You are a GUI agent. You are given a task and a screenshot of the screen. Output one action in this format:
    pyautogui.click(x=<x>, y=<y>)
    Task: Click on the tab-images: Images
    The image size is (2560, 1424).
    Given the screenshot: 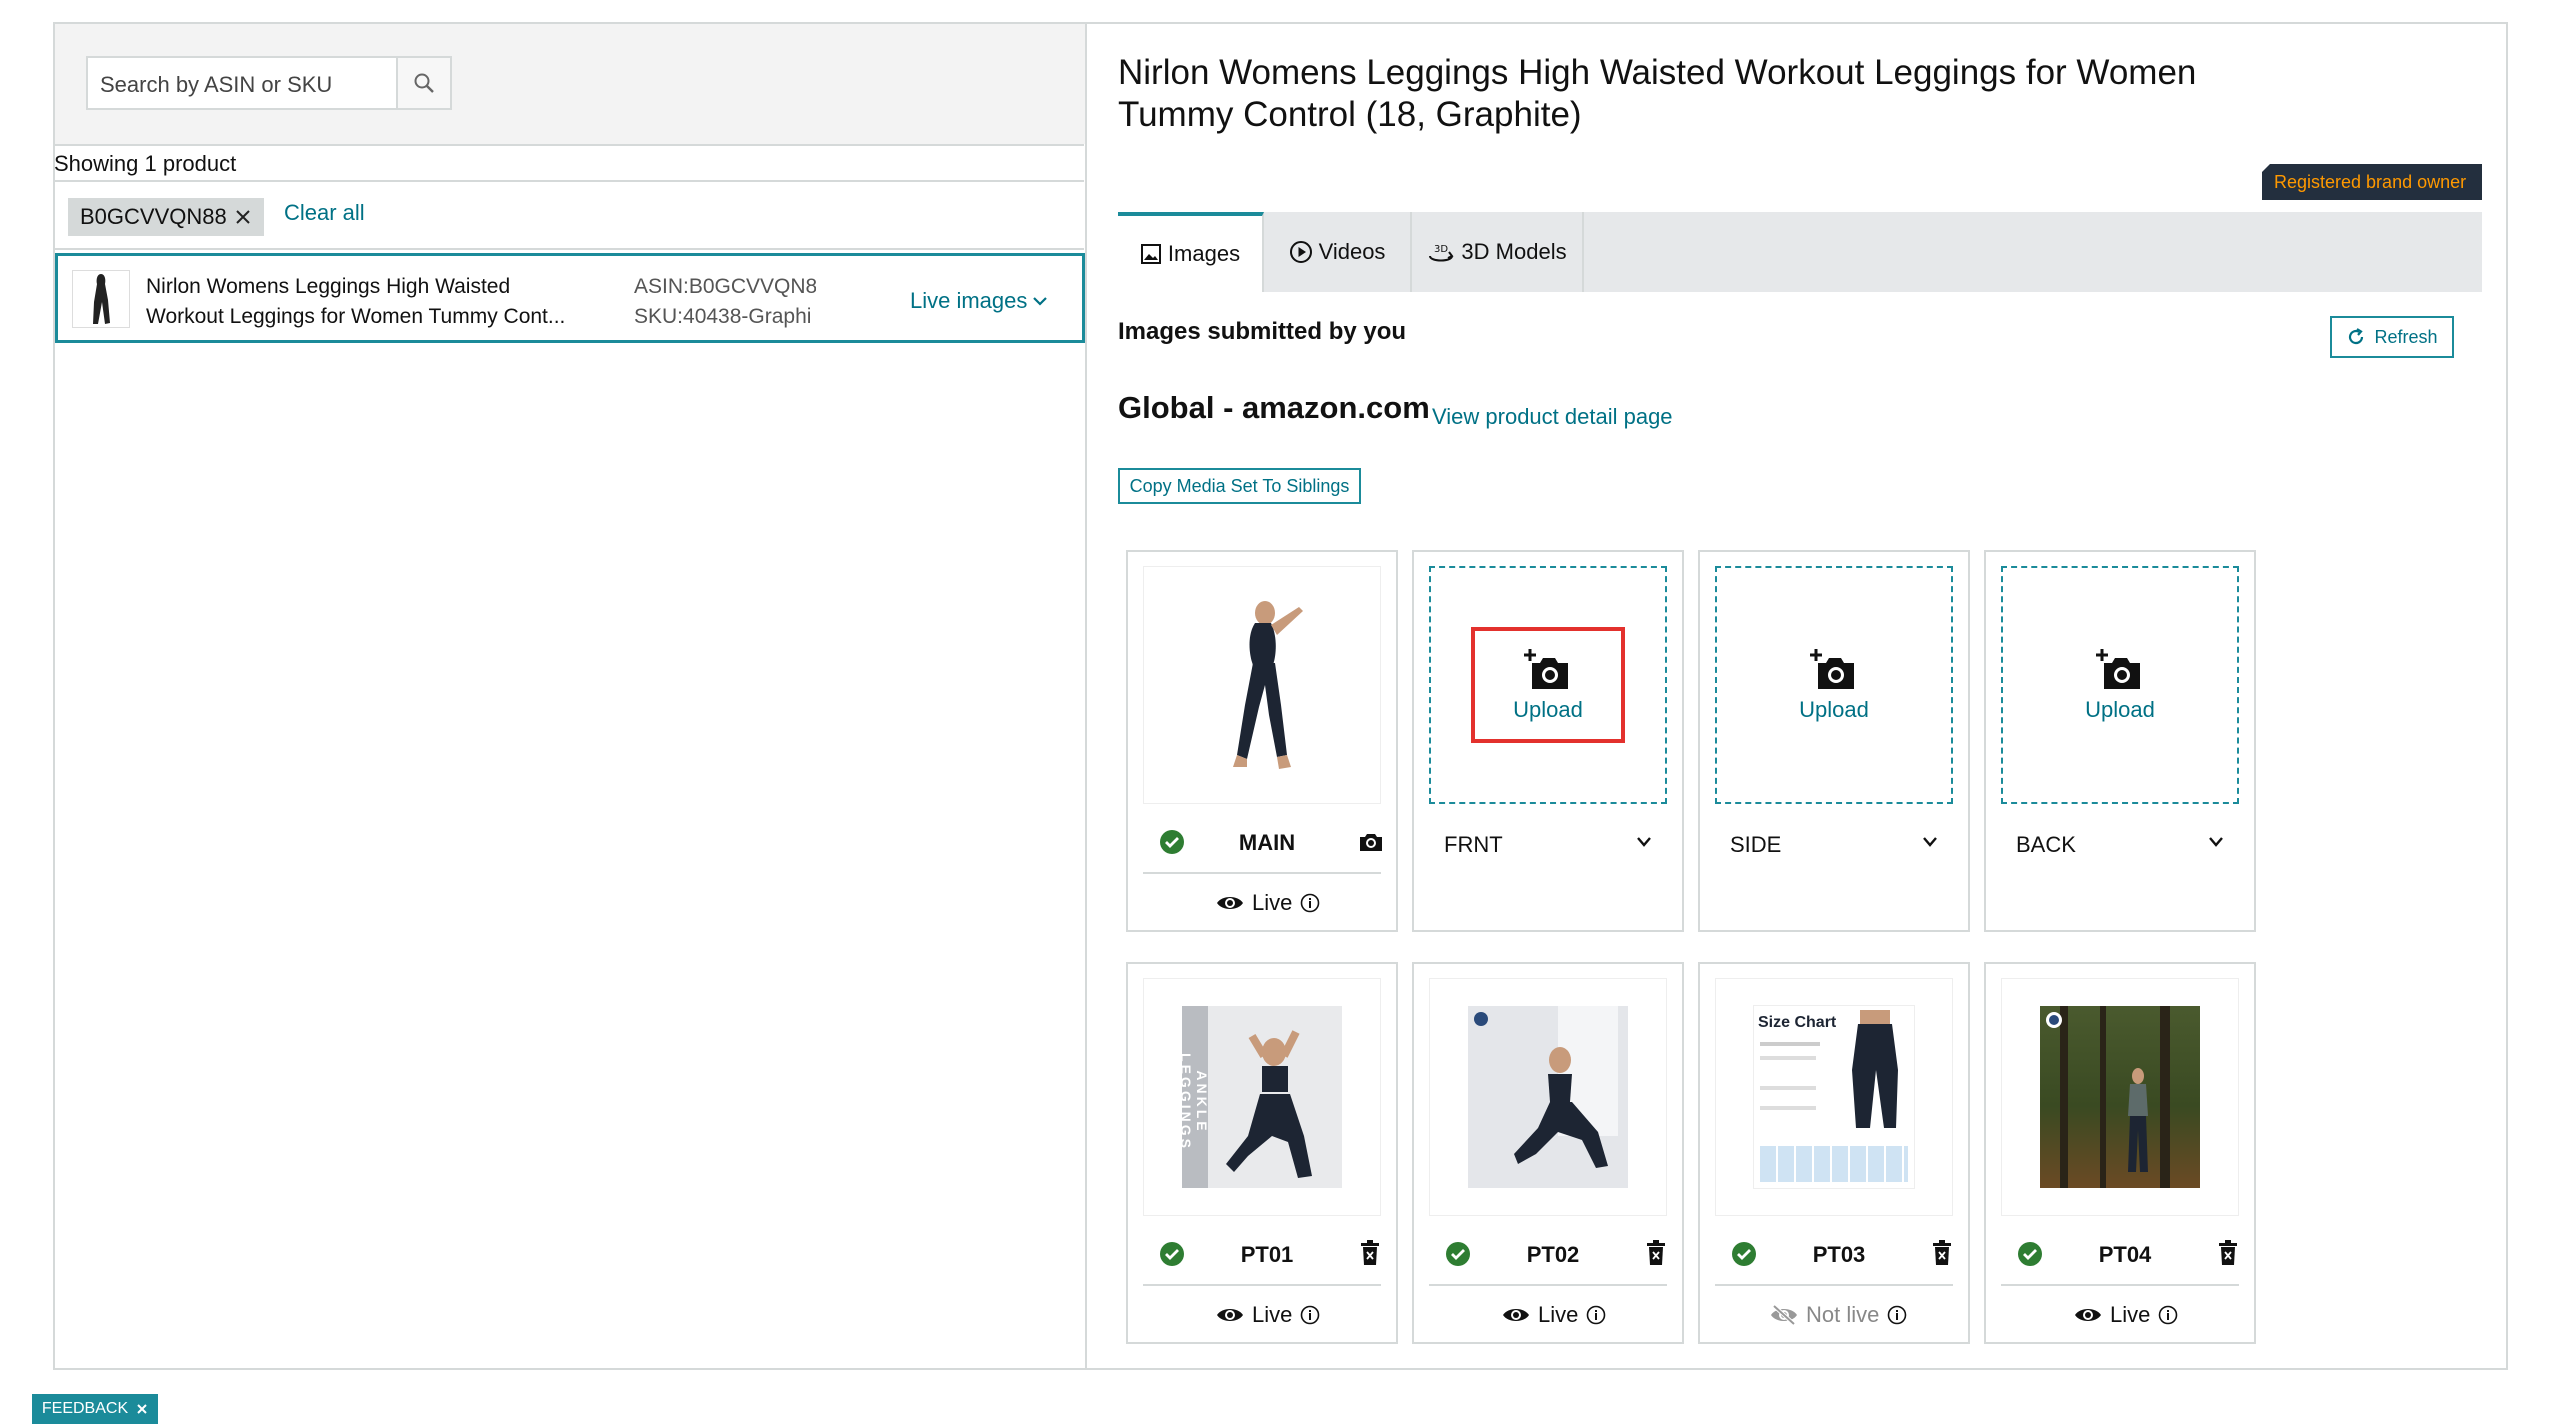 What is the action you would take?
    pyautogui.click(x=1191, y=252)
    